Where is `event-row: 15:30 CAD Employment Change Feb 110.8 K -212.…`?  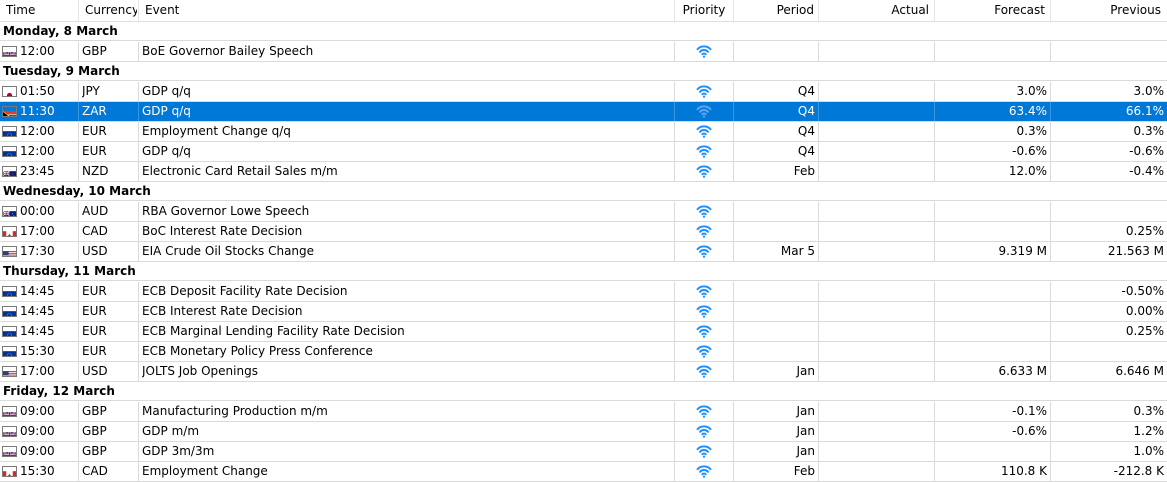
event-row: 15:30 CAD Employment Change Feb 110.8 K -212.… is located at coordinates (583, 472).